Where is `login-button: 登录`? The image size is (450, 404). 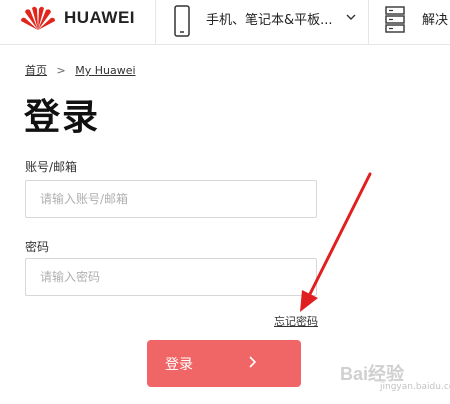
login-button: 登录 is located at coordinates (224, 363).